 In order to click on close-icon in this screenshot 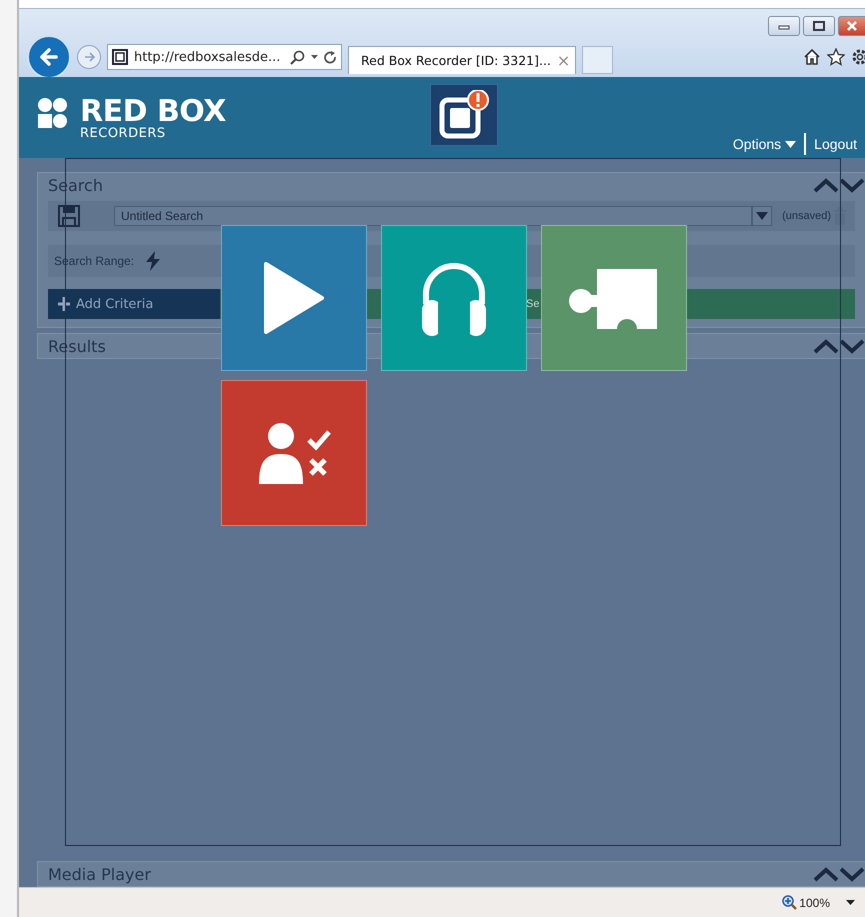, I will do `click(852, 26)`.